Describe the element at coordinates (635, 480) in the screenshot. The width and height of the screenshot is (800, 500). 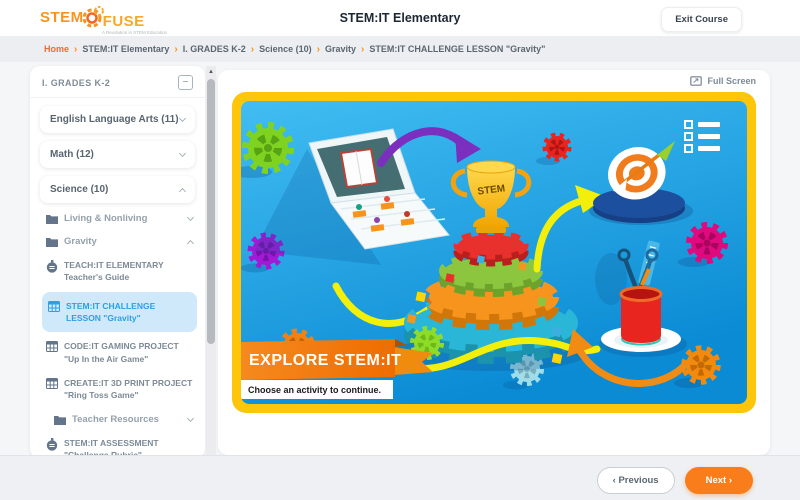
I see `previous-button: ‹ Previous` at that location.